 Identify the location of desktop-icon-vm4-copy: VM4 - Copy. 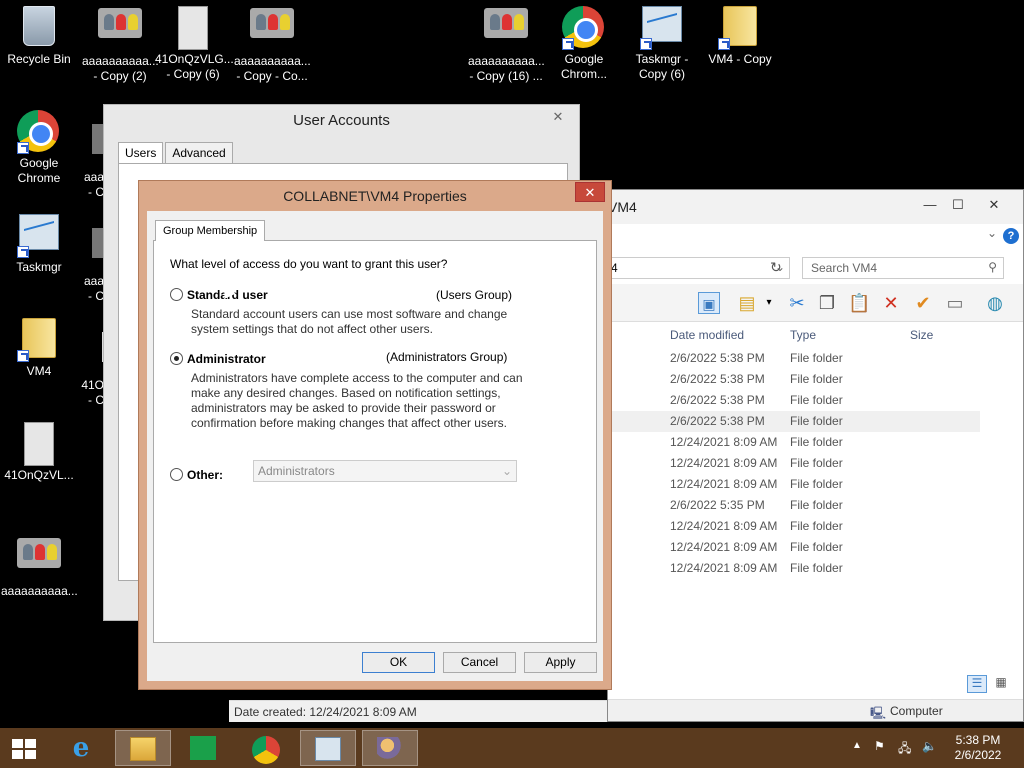
(740, 33).